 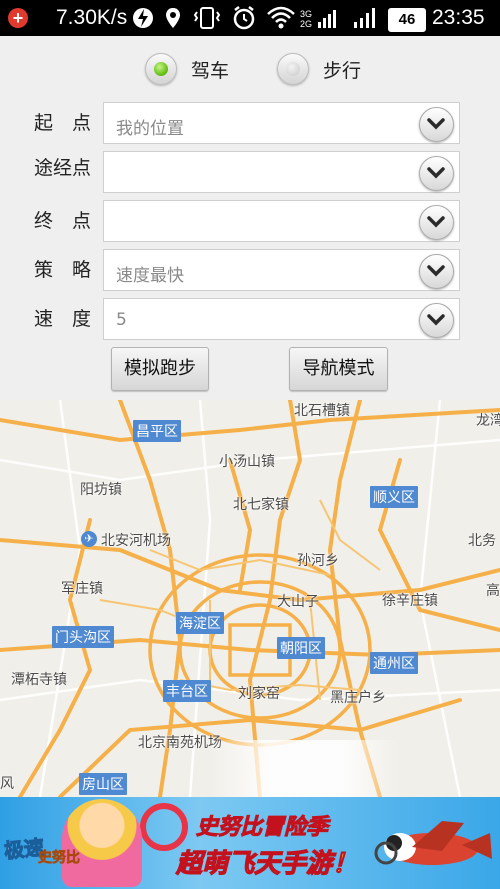 I want to click on radio-selected-icon, so click(x=161, y=69).